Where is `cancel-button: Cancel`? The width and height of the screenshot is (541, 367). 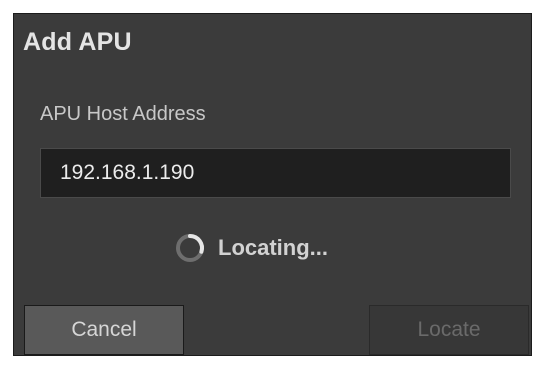
cancel-button: Cancel is located at coordinates (104, 330).